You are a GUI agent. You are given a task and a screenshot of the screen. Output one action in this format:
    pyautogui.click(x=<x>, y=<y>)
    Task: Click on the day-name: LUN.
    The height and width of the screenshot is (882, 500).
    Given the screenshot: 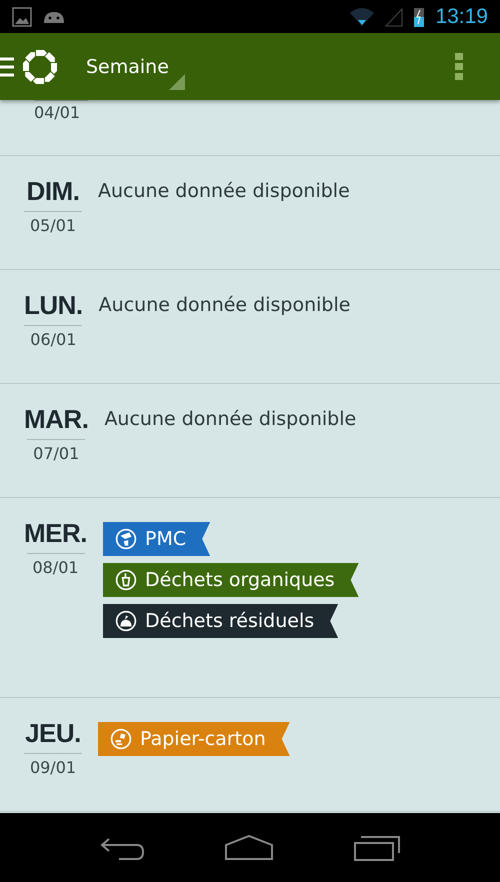 What is the action you would take?
    pyautogui.click(x=53, y=305)
    